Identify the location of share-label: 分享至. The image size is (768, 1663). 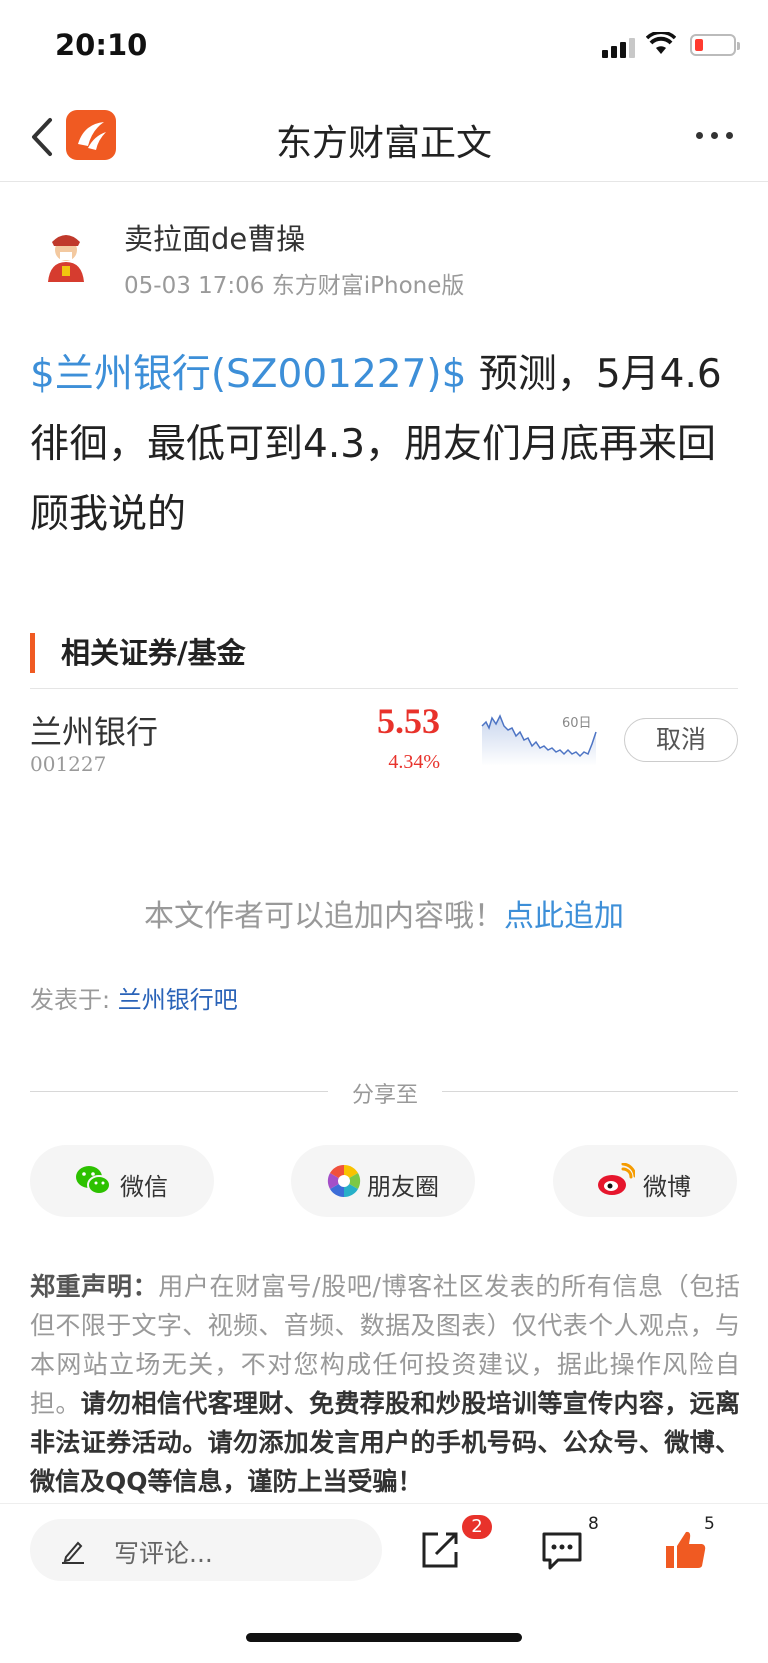
(384, 1095).